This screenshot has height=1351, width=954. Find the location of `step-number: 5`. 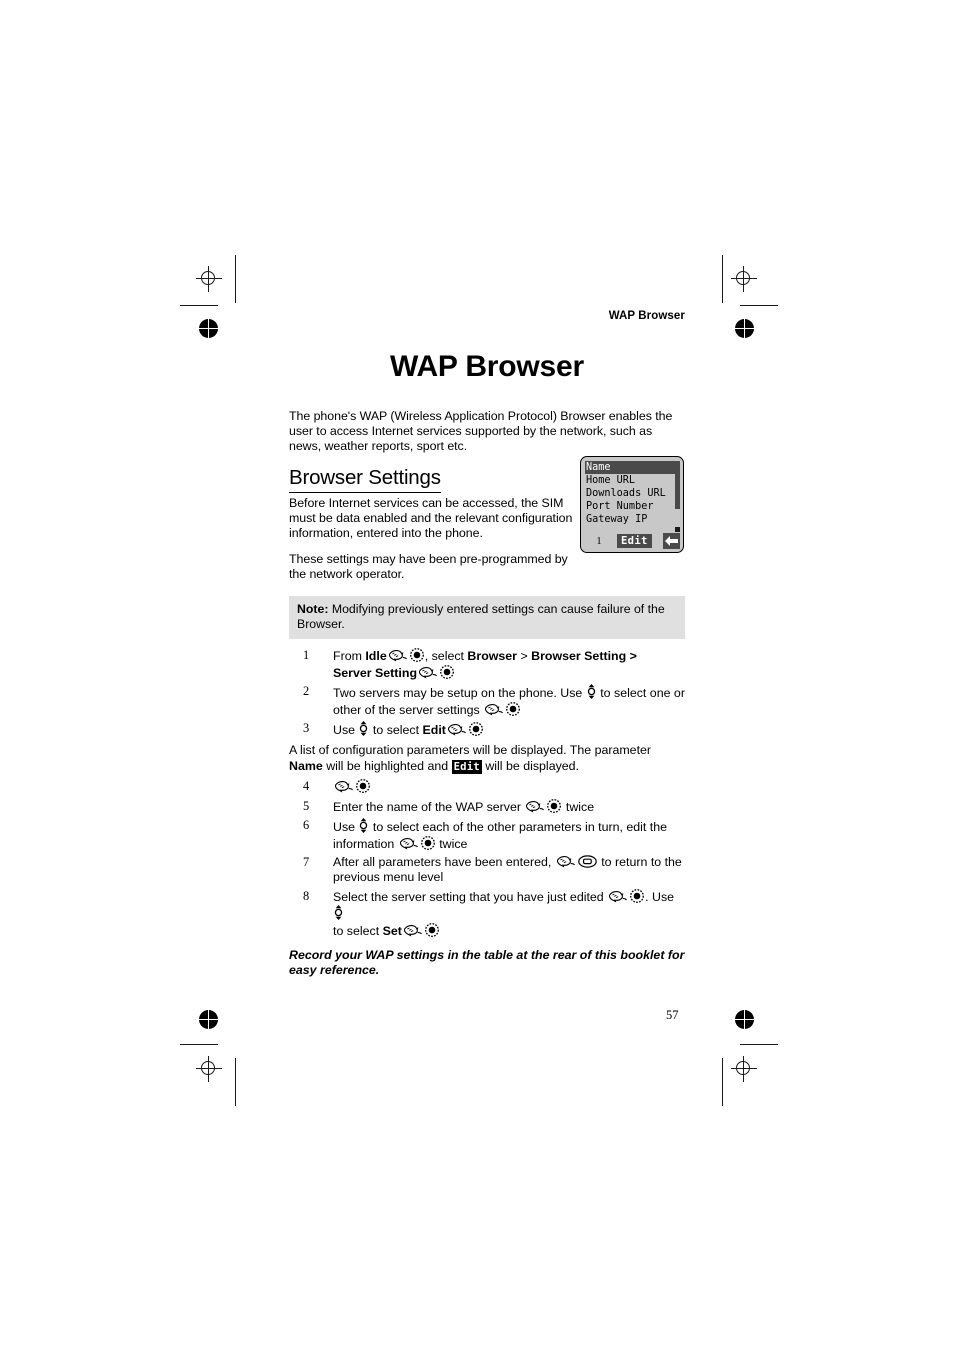

step-number: 5 is located at coordinates (306, 805).